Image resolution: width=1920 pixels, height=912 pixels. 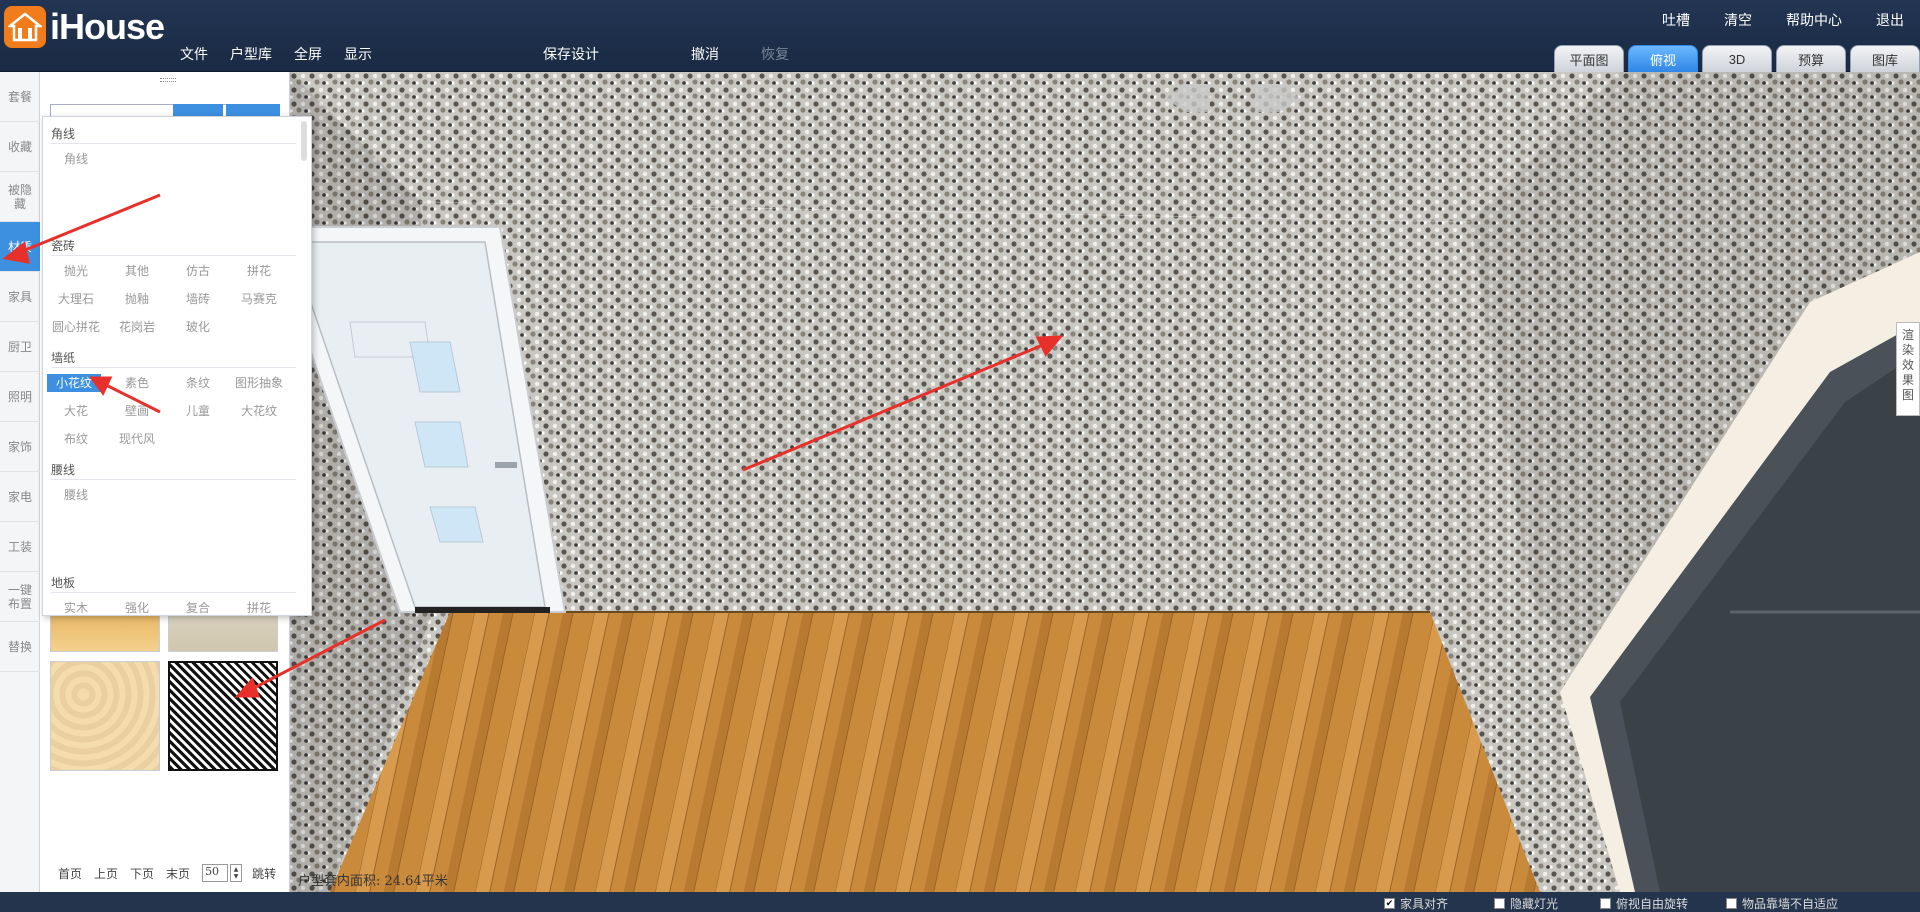 What do you see at coordinates (571, 54) in the screenshot?
I see `save-design-button: 保存设计` at bounding box center [571, 54].